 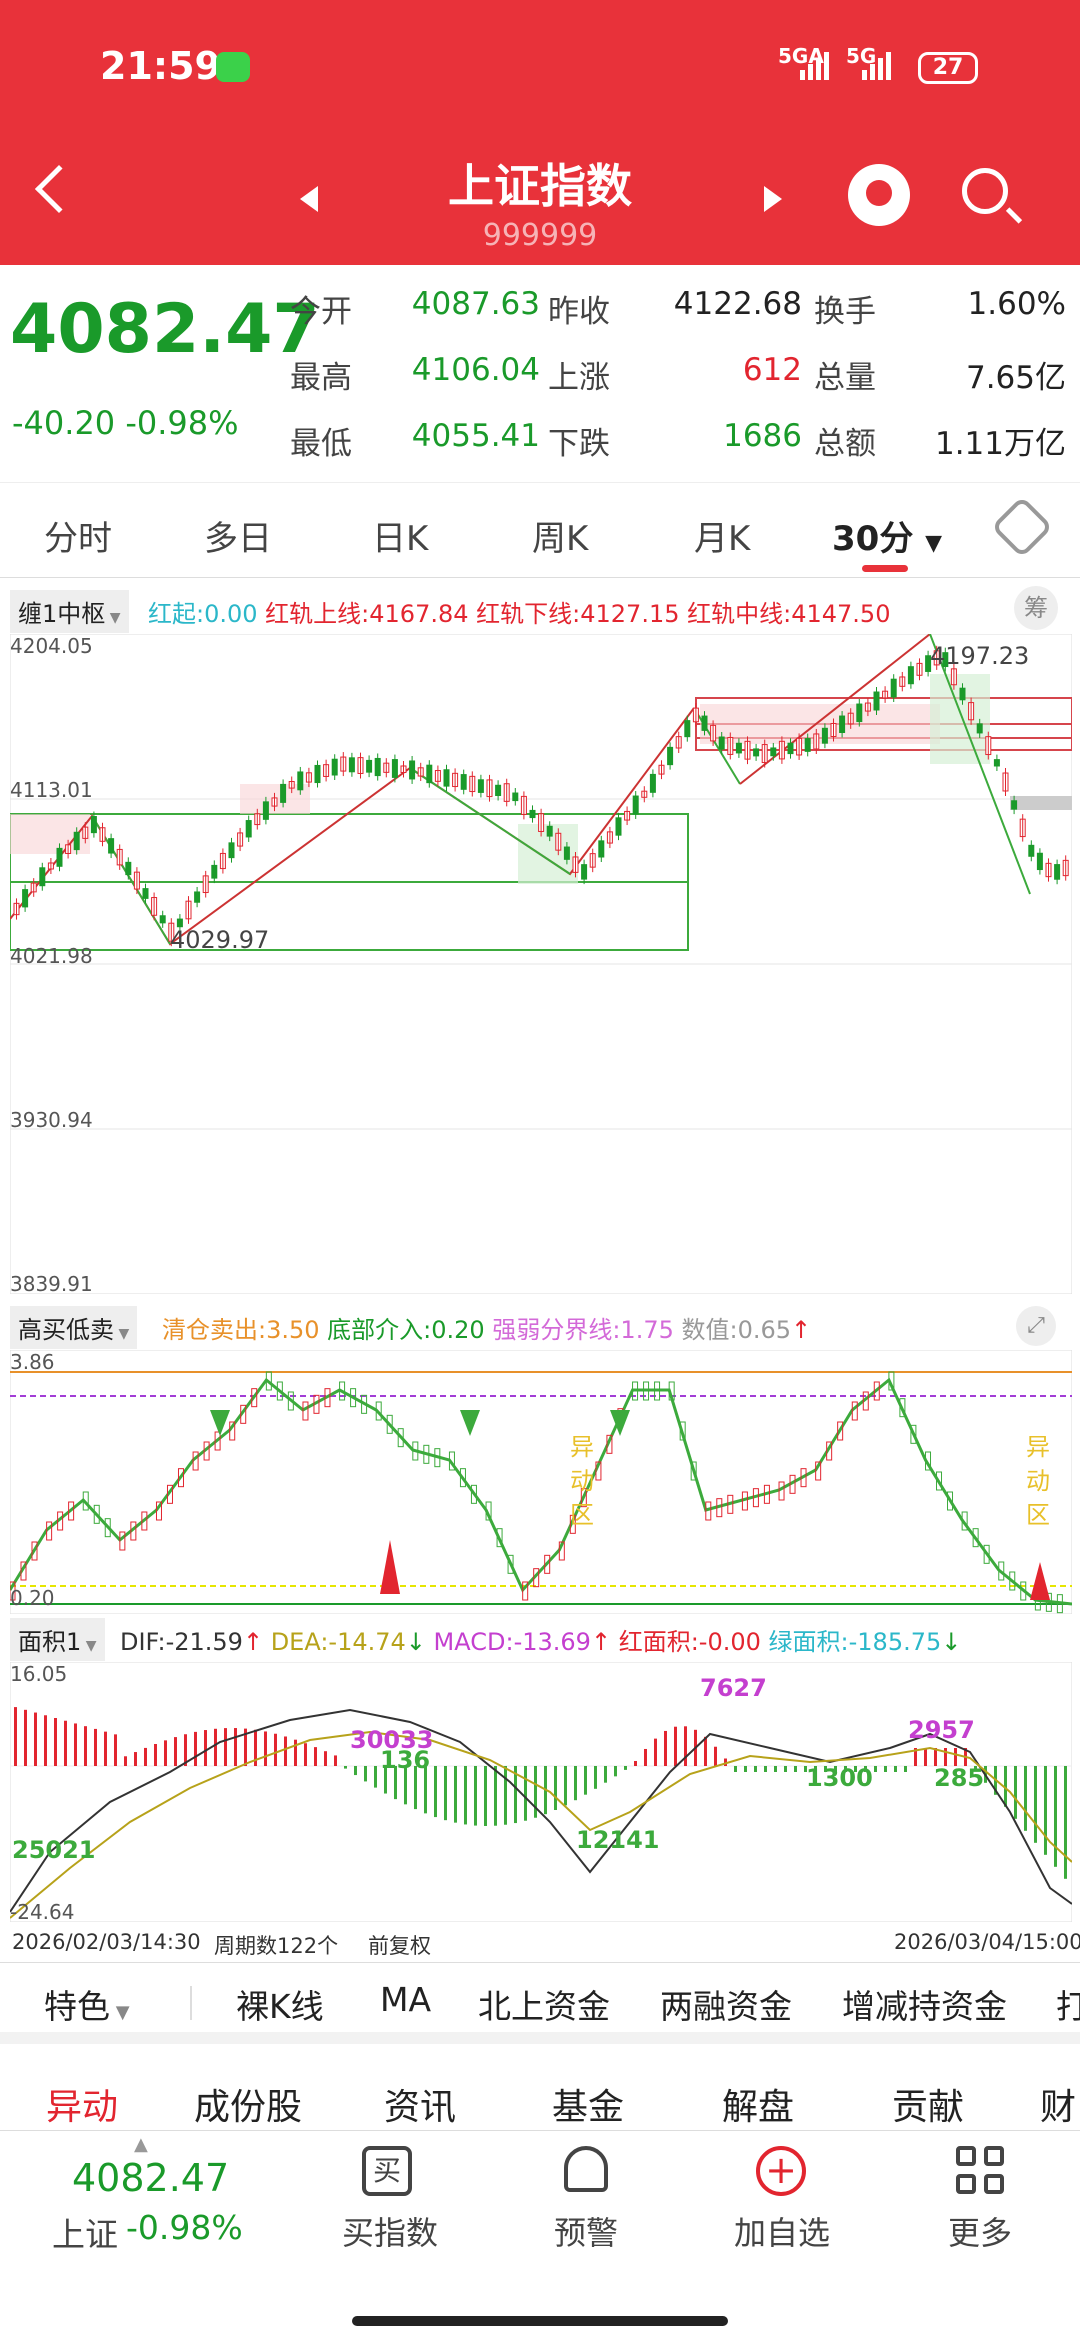 I want to click on indicator-ma: MA, so click(x=405, y=1999).